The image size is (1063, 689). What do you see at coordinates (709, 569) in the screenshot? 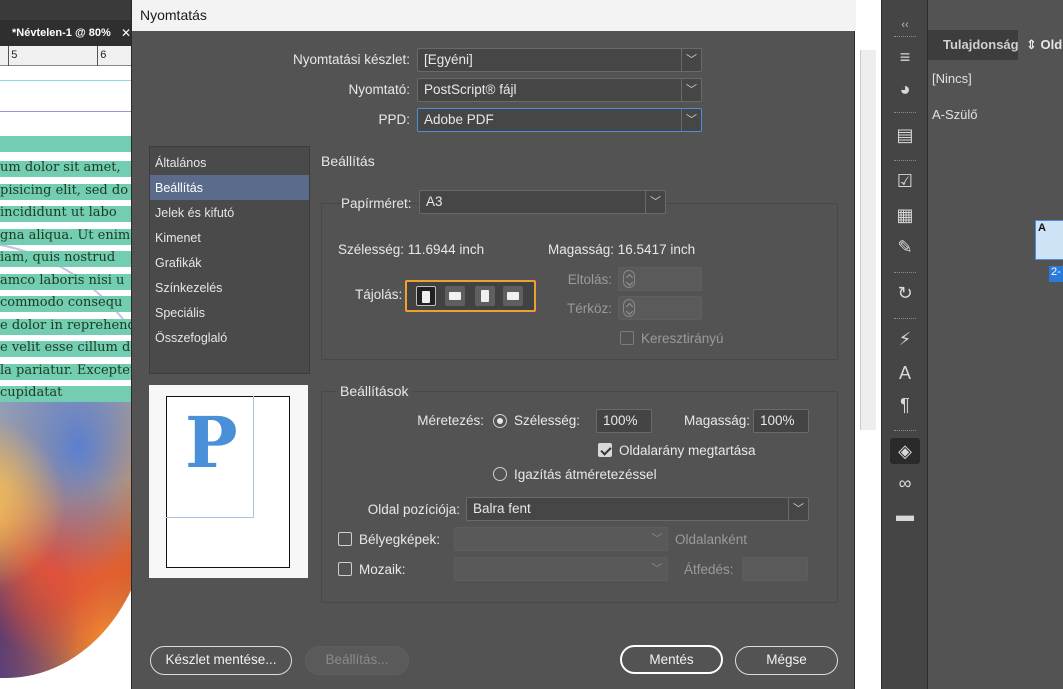
I see `overlap-label: Átfedés:` at bounding box center [709, 569].